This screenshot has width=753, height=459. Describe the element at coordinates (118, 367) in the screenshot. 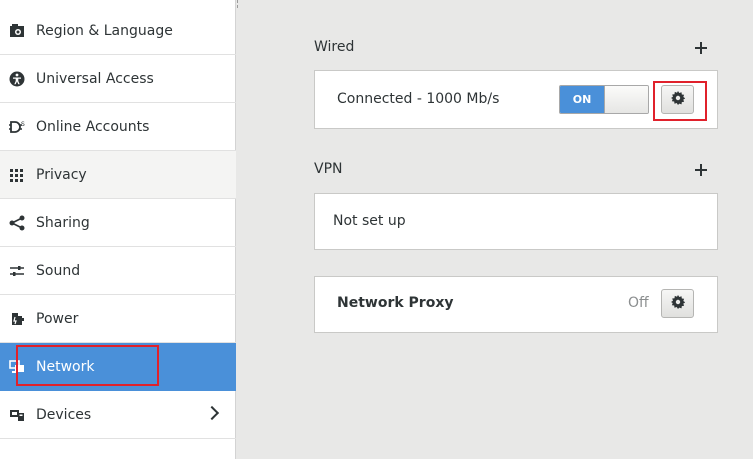

I see `sidebar-item-network: Network` at that location.